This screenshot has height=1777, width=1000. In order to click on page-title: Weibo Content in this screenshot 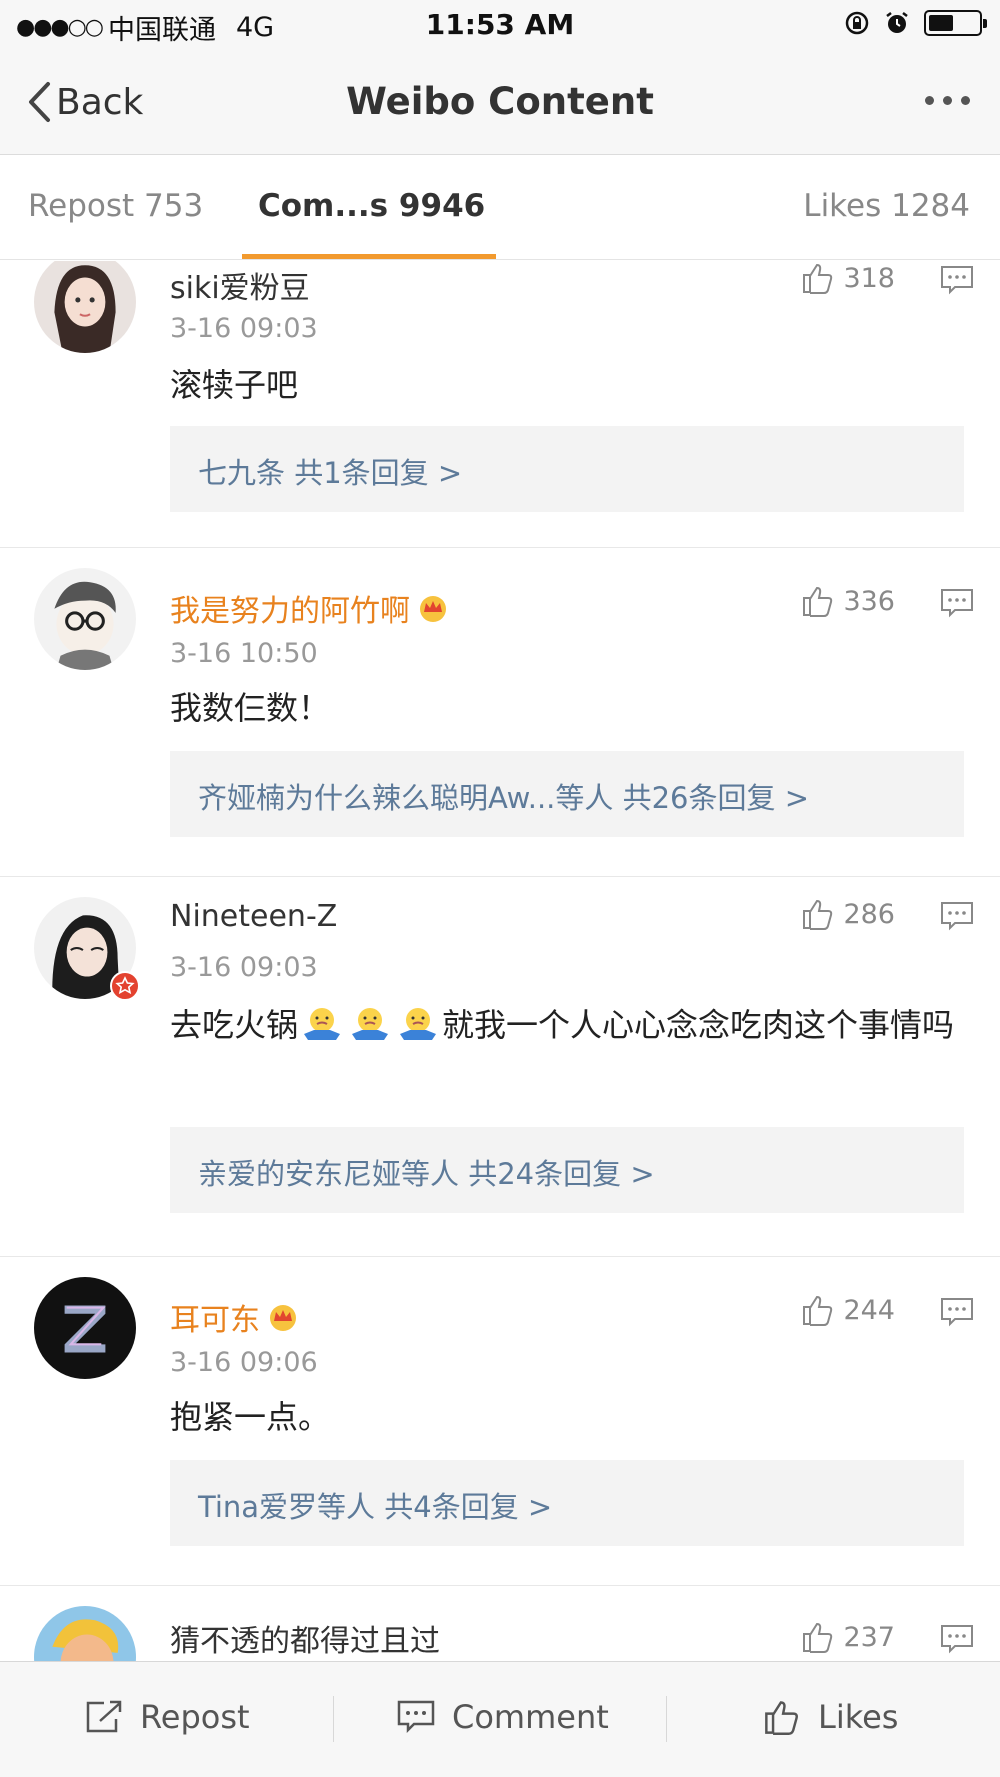, I will do `click(500, 101)`.